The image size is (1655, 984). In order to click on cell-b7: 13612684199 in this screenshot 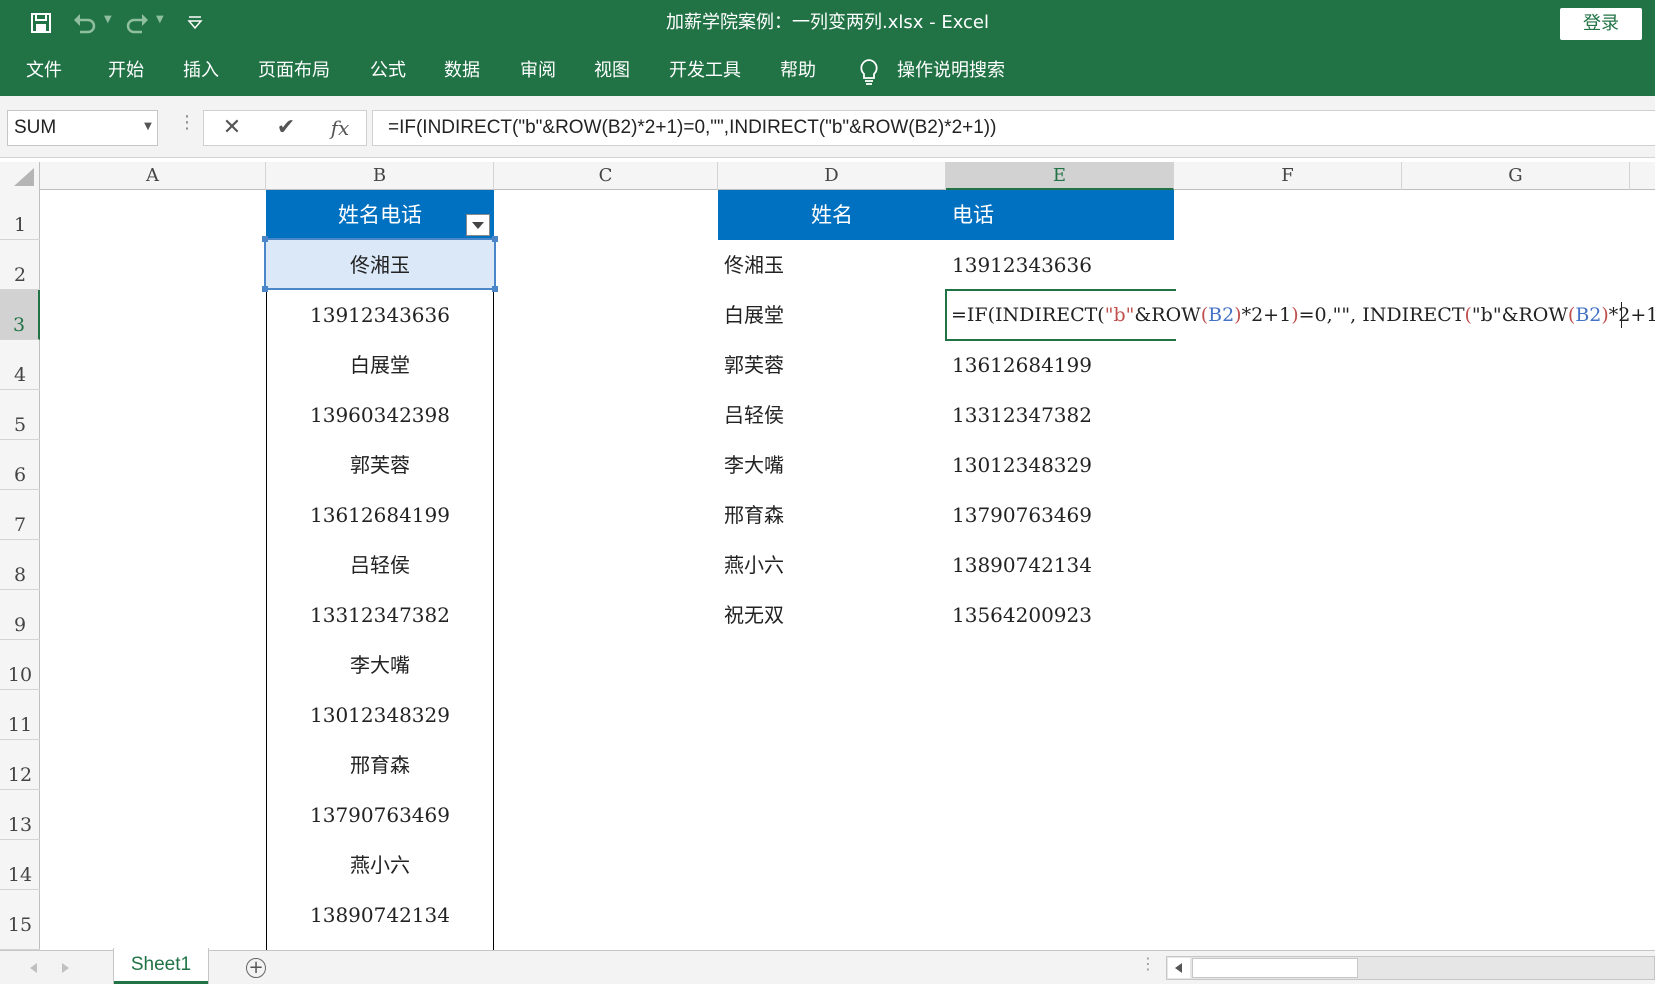, I will do `click(380, 515)`.